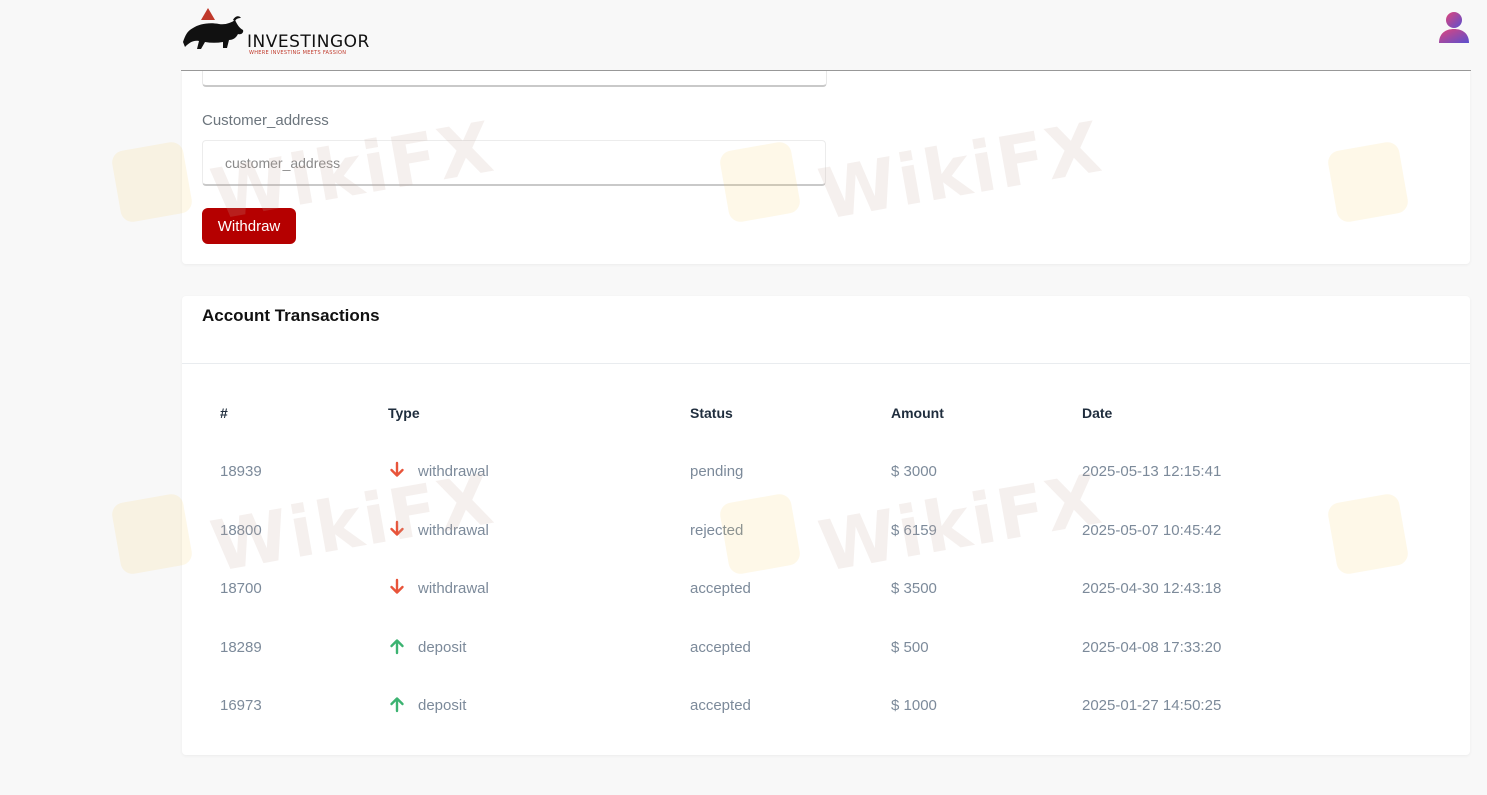 The width and height of the screenshot is (1487, 795). Describe the element at coordinates (213, 28) in the screenshot. I see `bull-logo-icon` at that location.